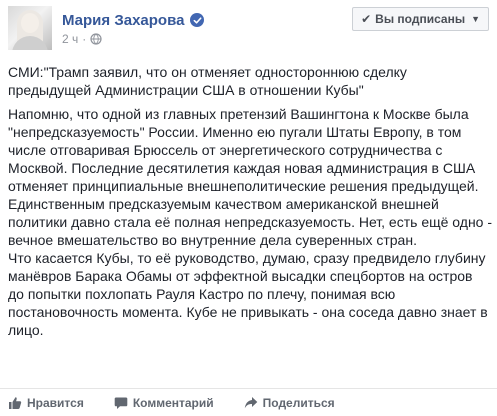  What do you see at coordinates (15, 402) in the screenshot?
I see `like-icon` at bounding box center [15, 402].